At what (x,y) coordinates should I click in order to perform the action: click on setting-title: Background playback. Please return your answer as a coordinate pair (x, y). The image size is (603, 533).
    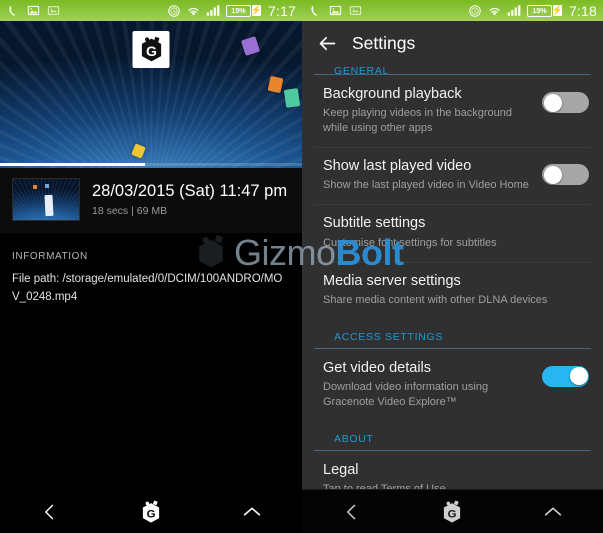
    Looking at the image, I should click on (392, 94).